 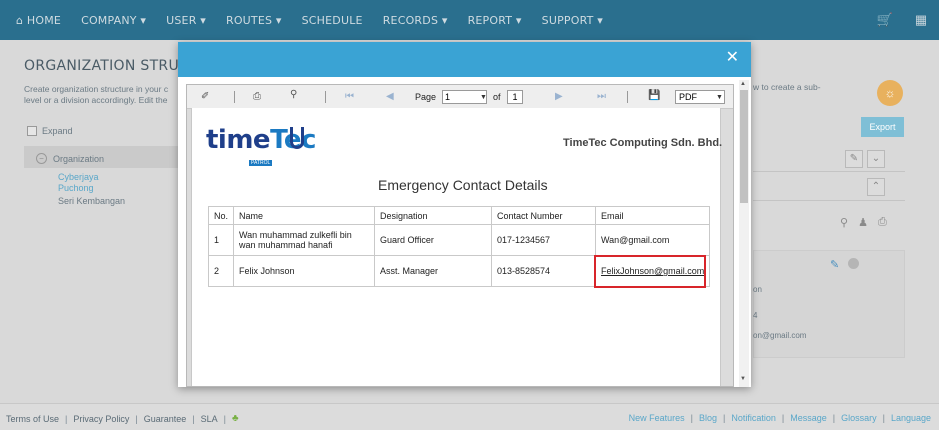 What do you see at coordinates (572, 20) in the screenshot?
I see `nav-support: SUPPORT ▾` at bounding box center [572, 20].